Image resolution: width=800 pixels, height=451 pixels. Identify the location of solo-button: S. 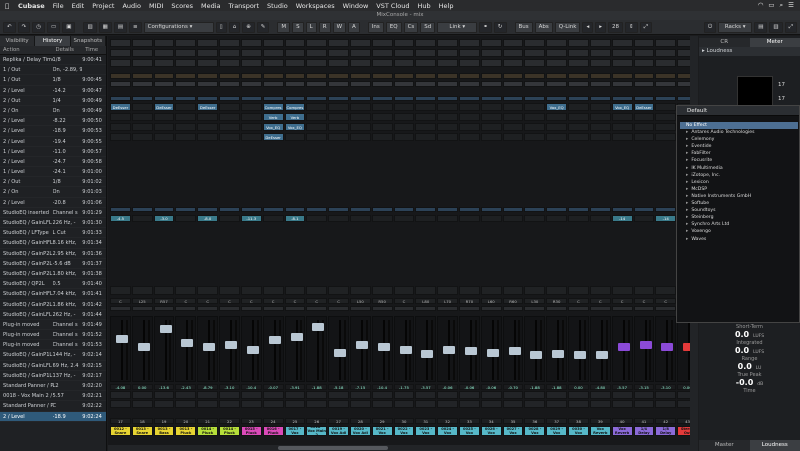
(298, 27).